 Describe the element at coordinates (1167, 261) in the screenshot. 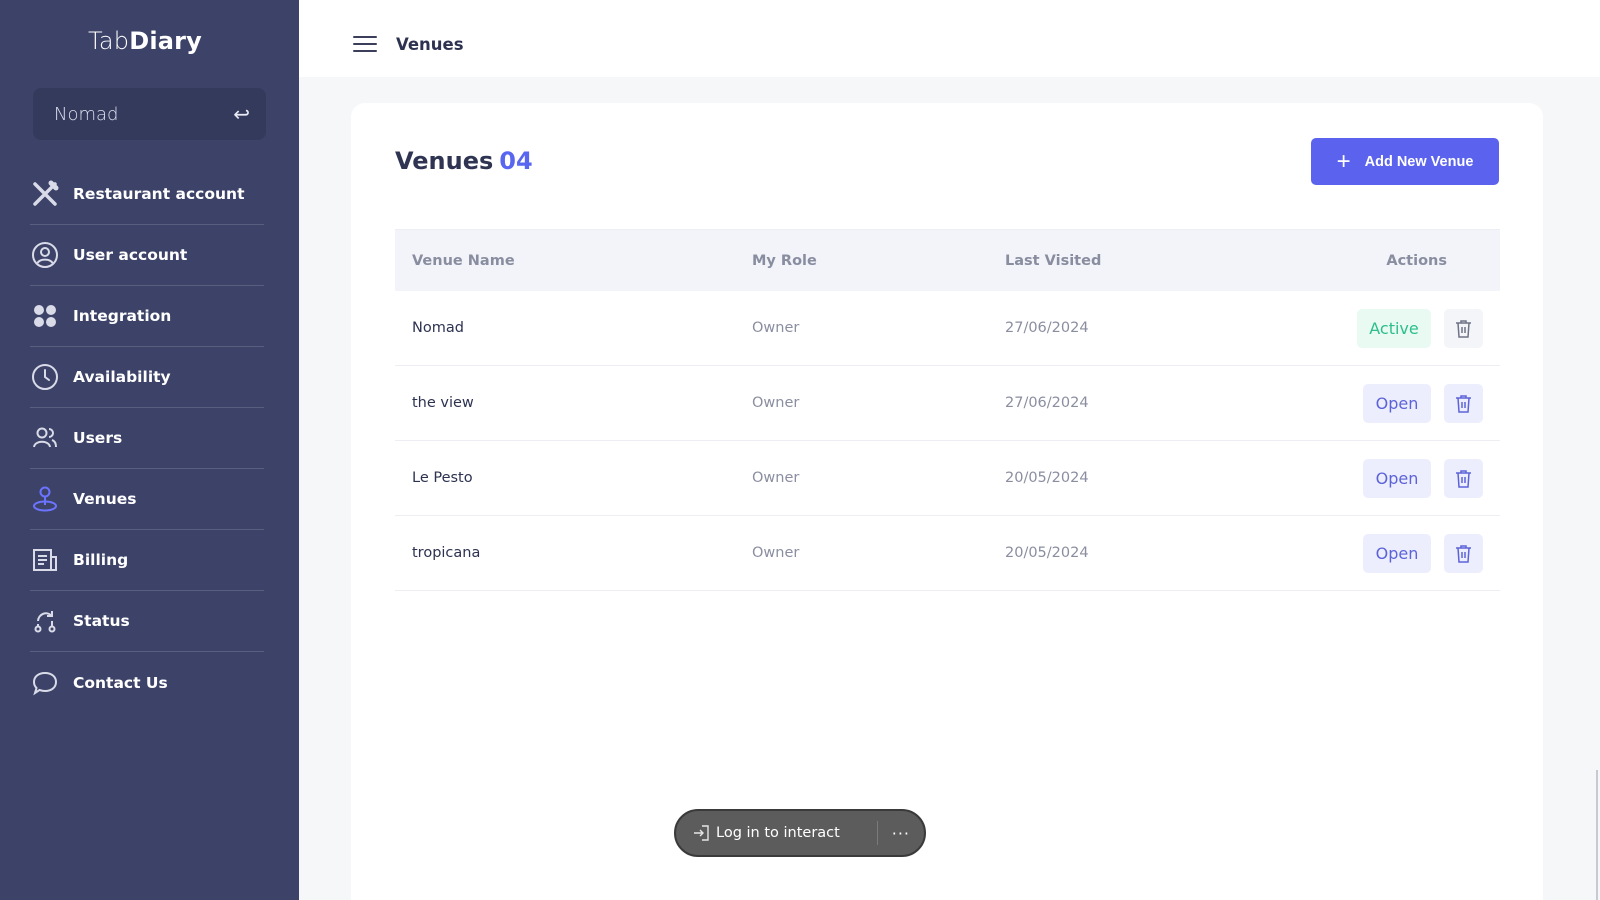

I see `column-header-last-visited: Last Visited` at that location.